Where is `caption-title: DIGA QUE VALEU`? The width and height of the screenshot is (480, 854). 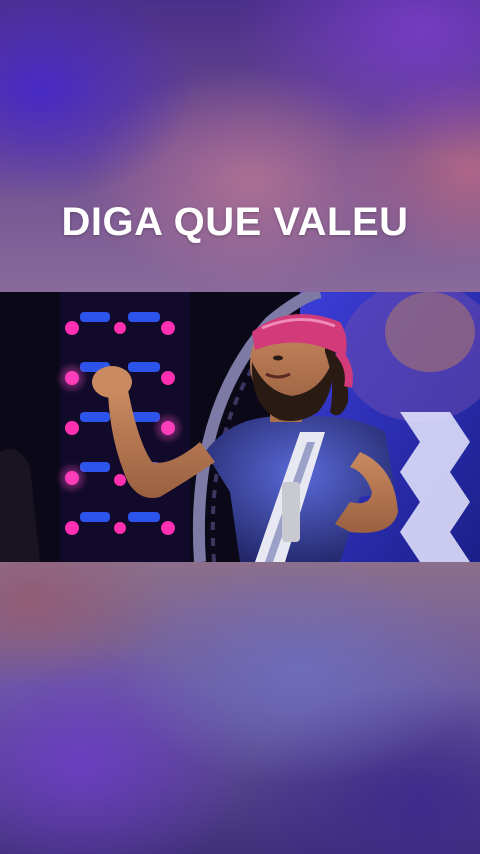 caption-title: DIGA QUE VALEU is located at coordinates (235, 222).